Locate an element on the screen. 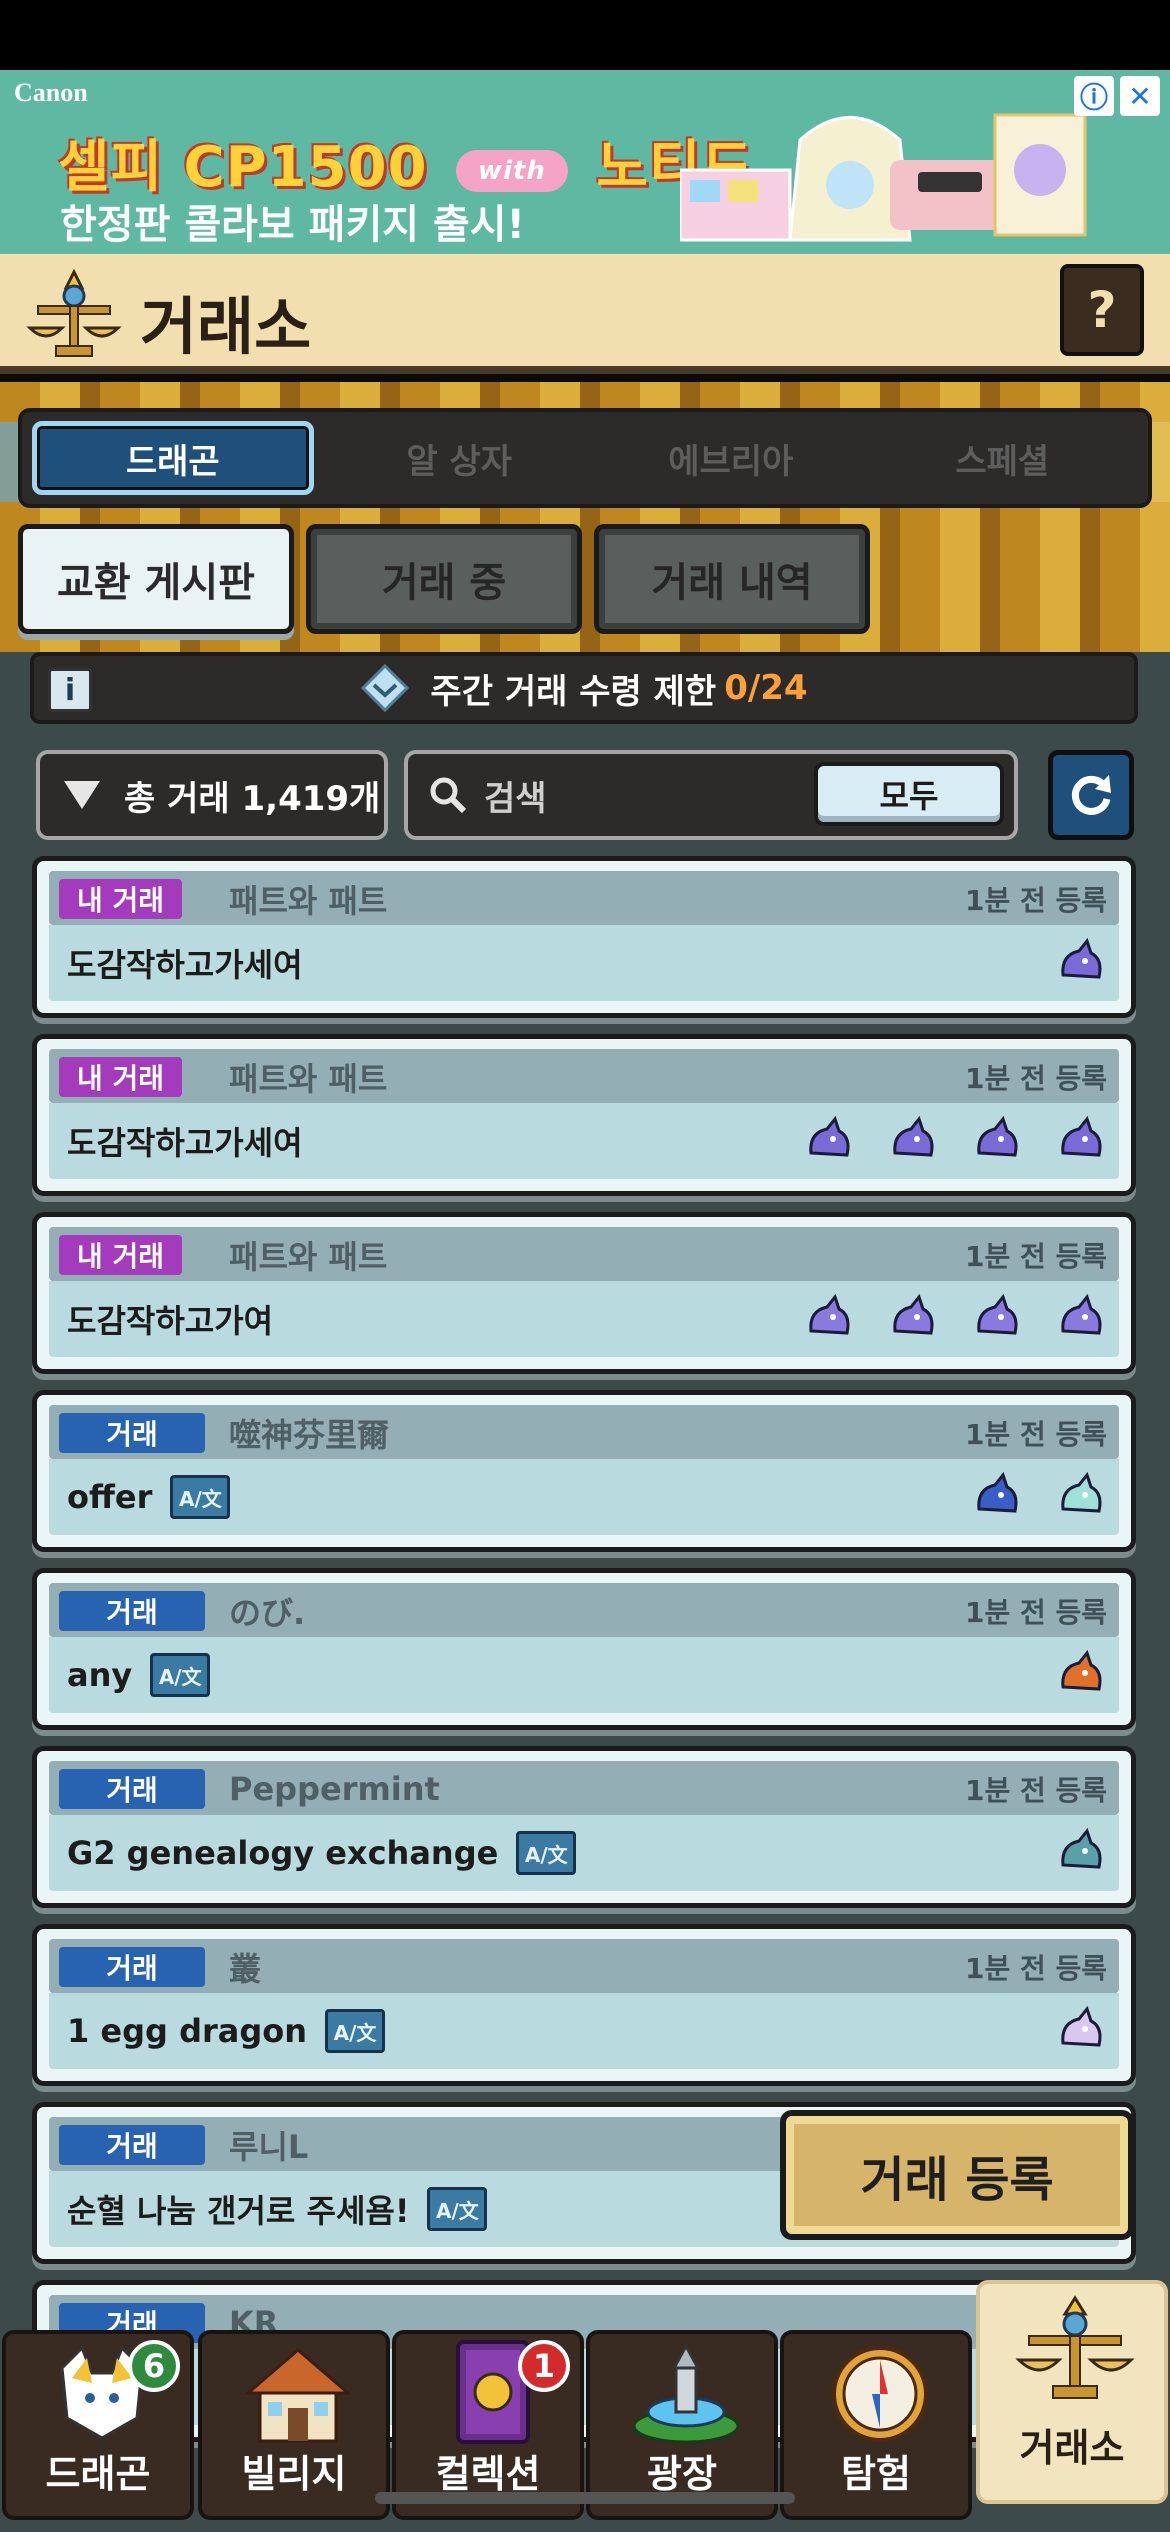 The height and width of the screenshot is (2532, 1170). nav-plaza-label: 광장 is located at coordinates (682, 2474).